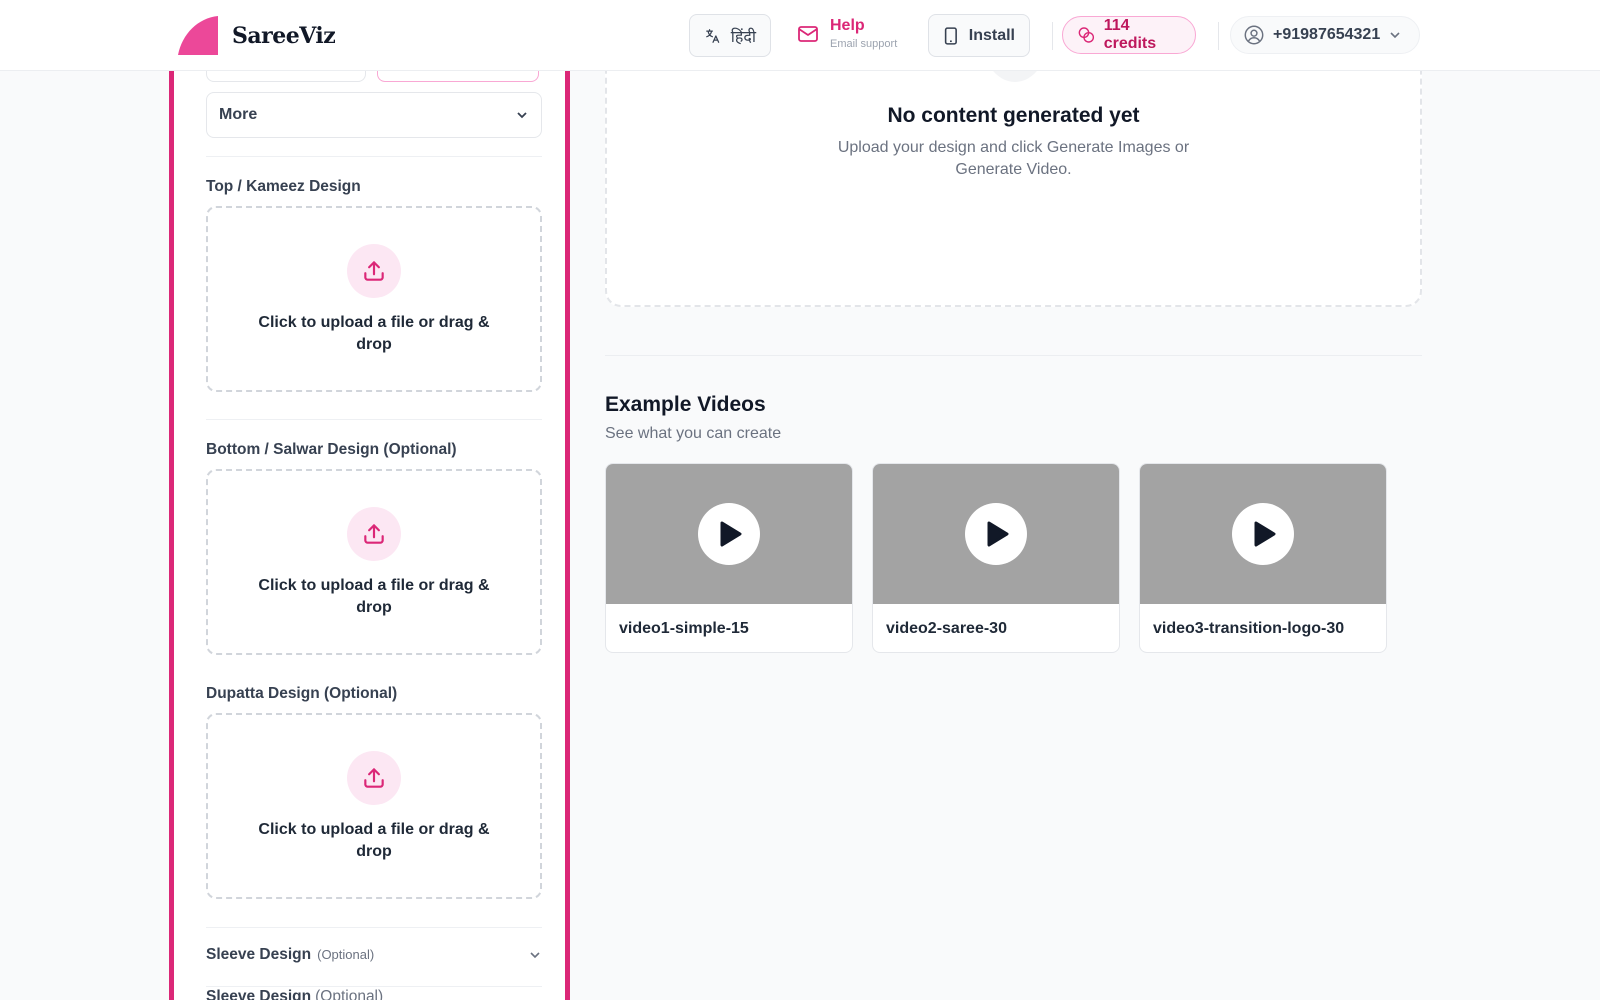  I want to click on upload-dropzone-top-kameez: Click to upload a file or drag & drop, so click(374, 299).